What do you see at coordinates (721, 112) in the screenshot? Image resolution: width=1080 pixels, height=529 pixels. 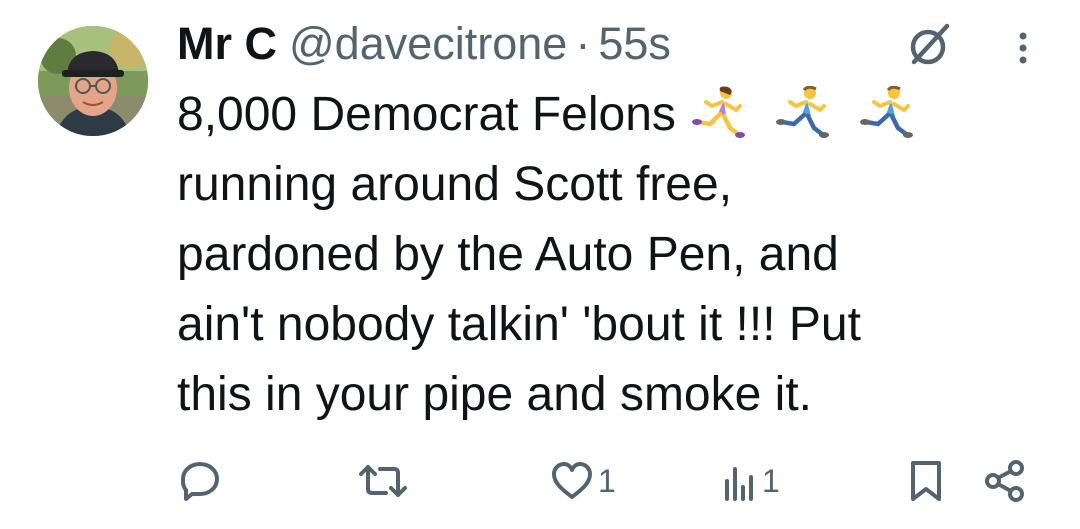 I see `woman-running-emoji-icon` at bounding box center [721, 112].